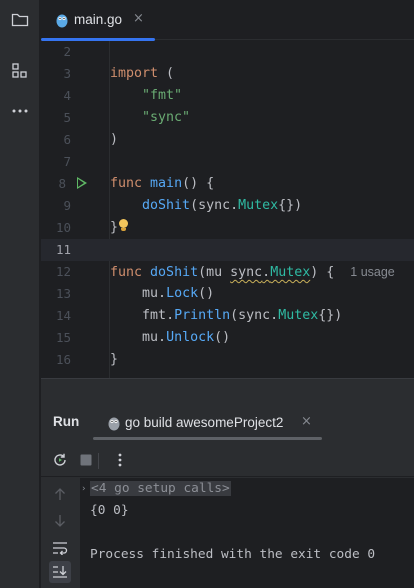 The image size is (414, 588). What do you see at coordinates (202, 315) in the screenshot?
I see `function-call: Println` at bounding box center [202, 315].